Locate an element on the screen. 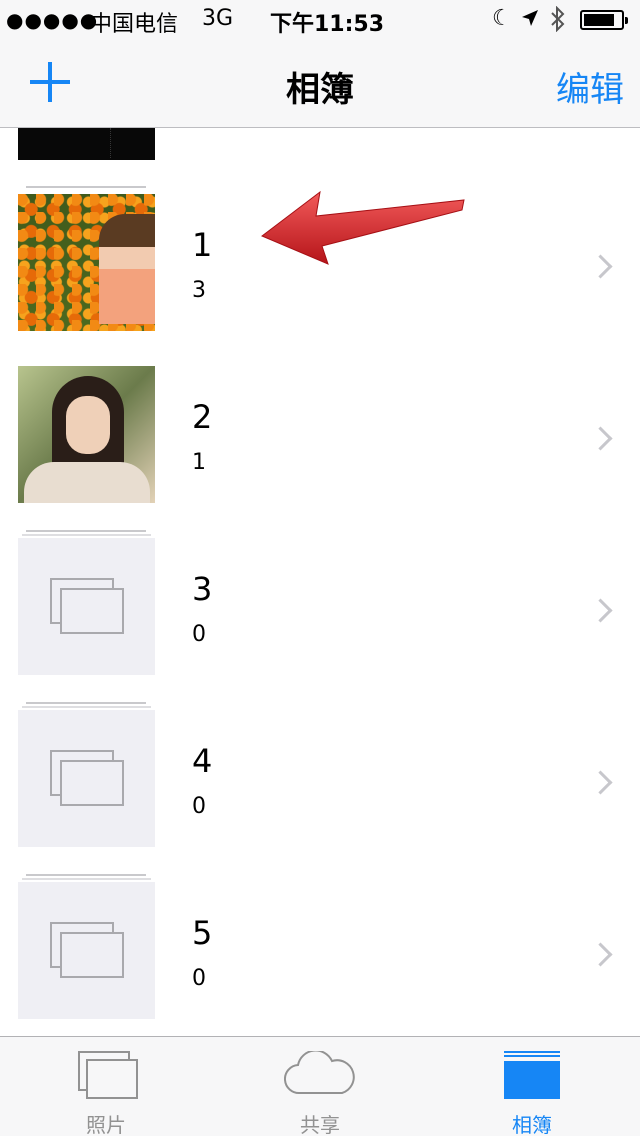 Image resolution: width=640 pixels, height=1138 pixels. album-name: 1 is located at coordinates (202, 245).